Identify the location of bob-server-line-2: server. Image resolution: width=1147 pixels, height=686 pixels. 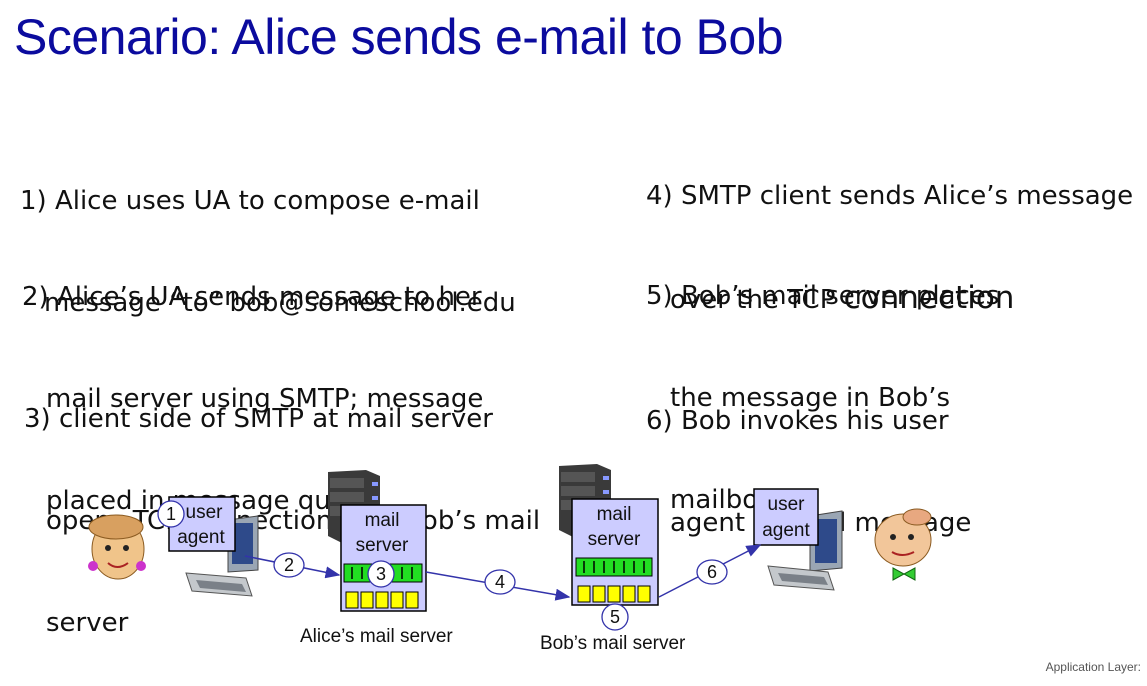
(614, 539).